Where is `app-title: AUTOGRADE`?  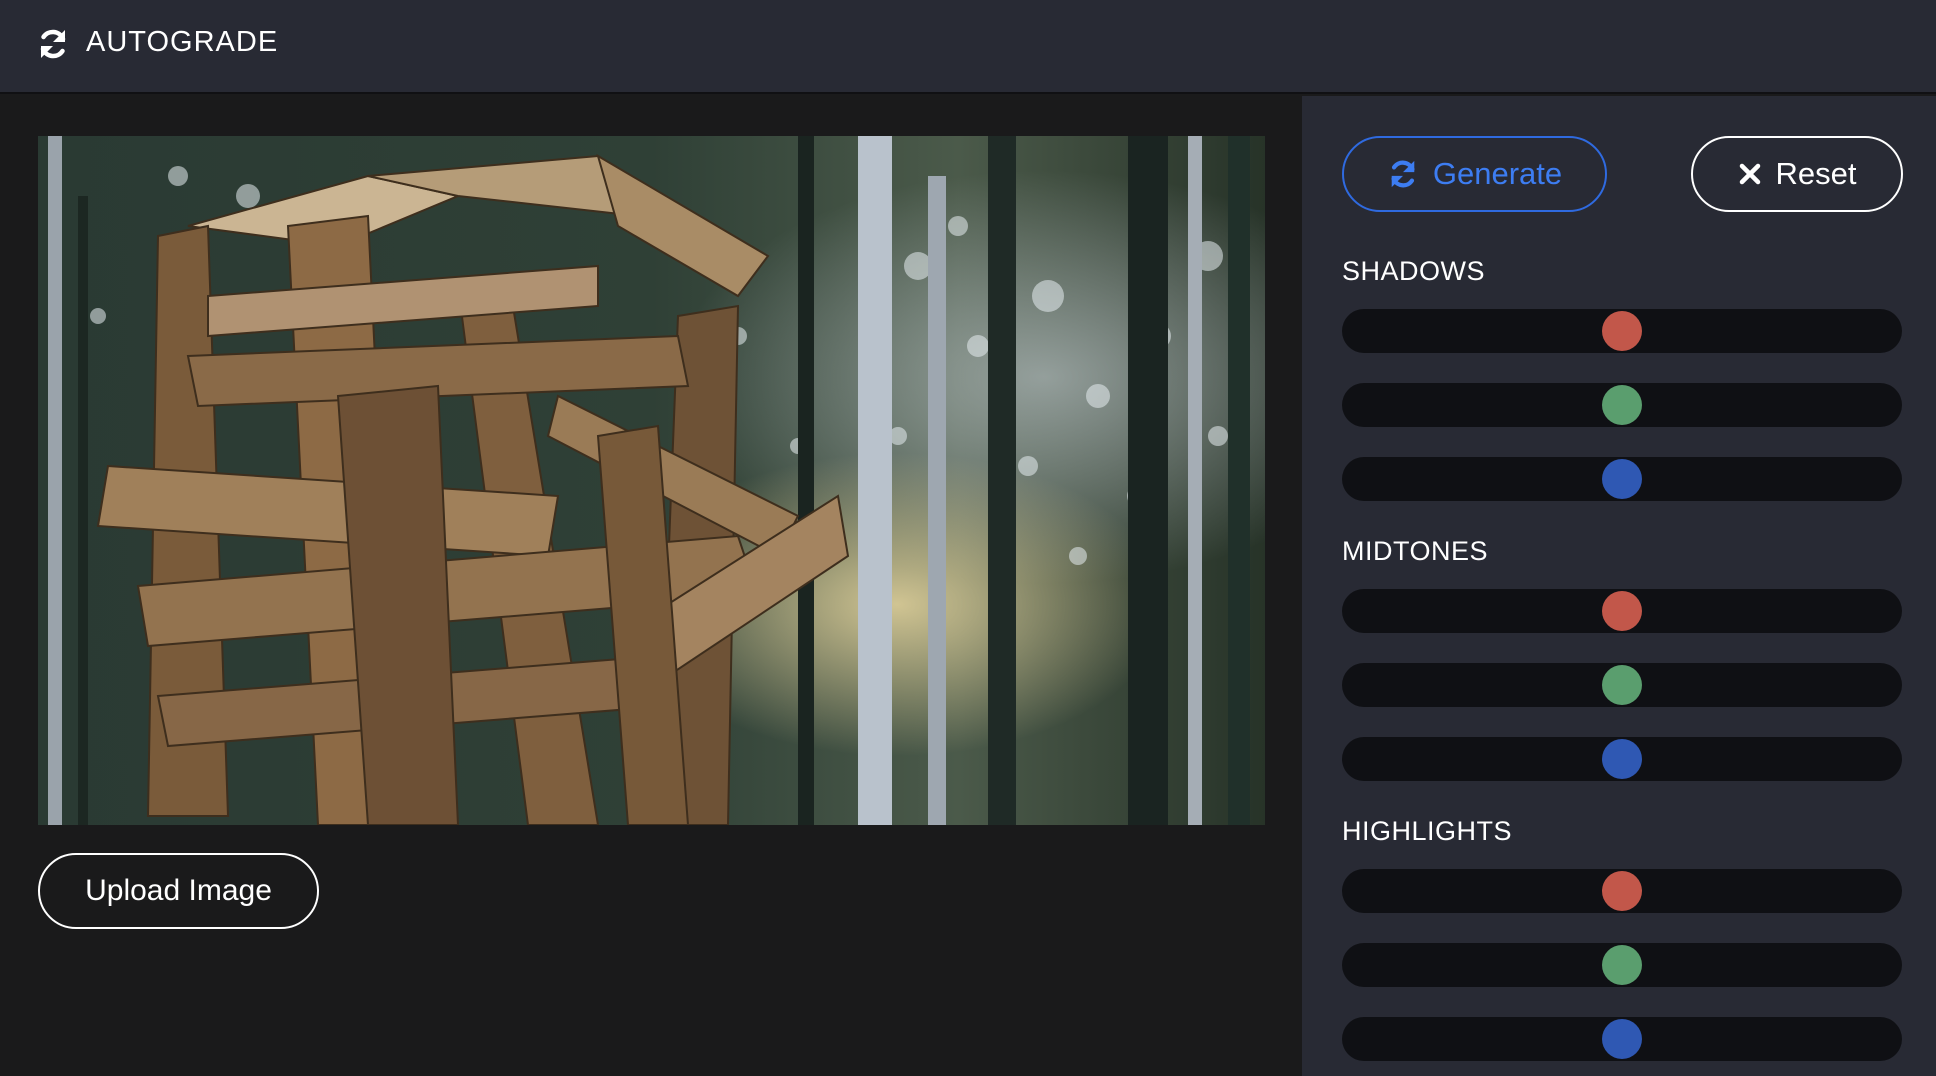
app-title: AUTOGRADE is located at coordinates (182, 42).